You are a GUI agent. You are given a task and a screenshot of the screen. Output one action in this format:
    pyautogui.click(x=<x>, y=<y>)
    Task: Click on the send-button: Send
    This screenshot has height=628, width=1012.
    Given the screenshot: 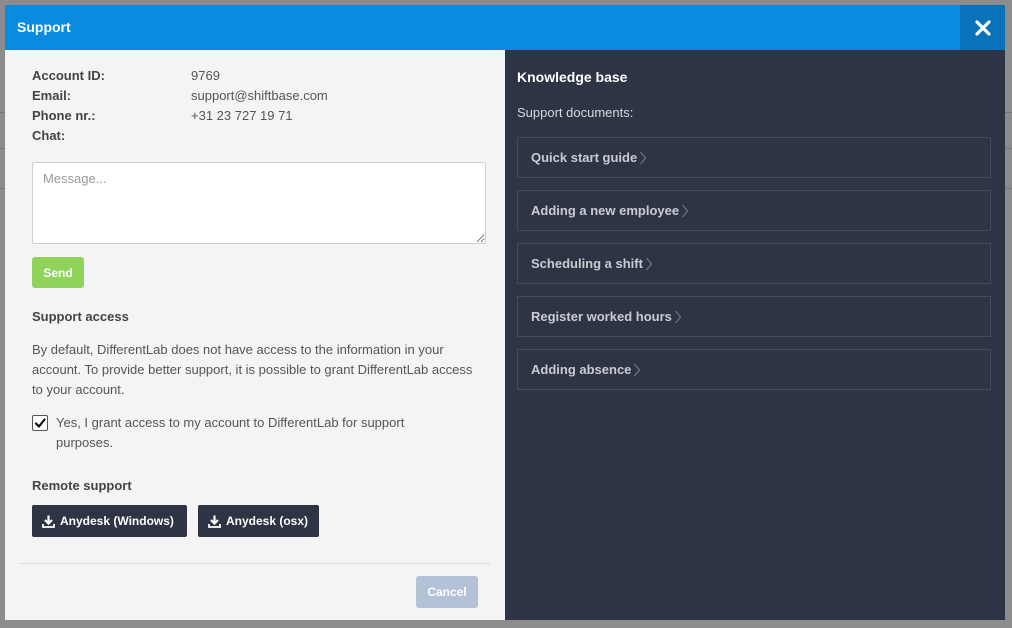 What is the action you would take?
    pyautogui.click(x=58, y=272)
    